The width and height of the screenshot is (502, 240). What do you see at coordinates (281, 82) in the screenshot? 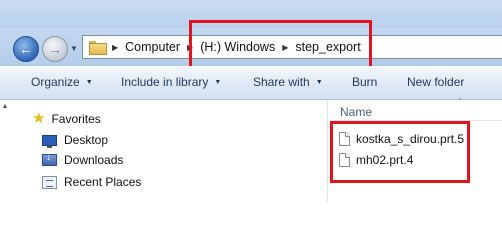
I see `share-with-label: Share with` at bounding box center [281, 82].